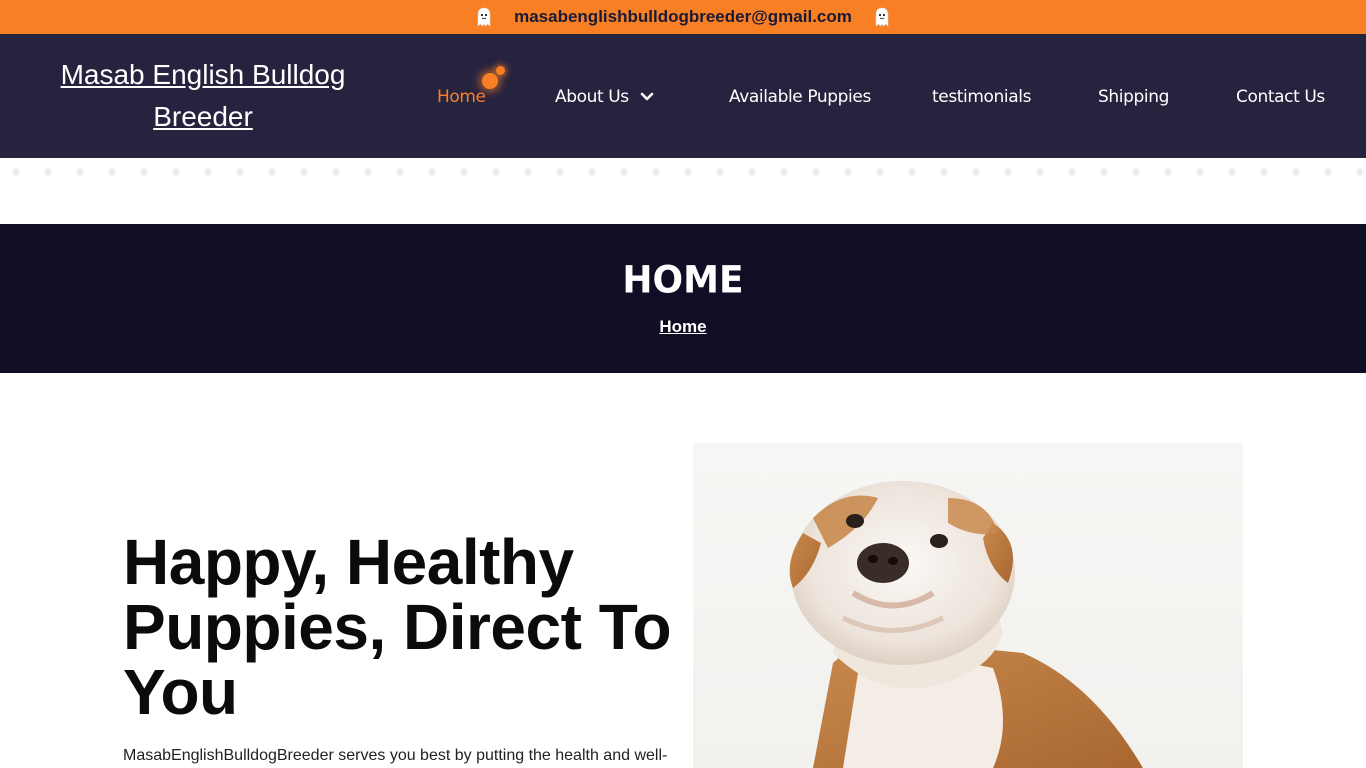  I want to click on nav-item-testimonials: testimonials, so click(981, 97).